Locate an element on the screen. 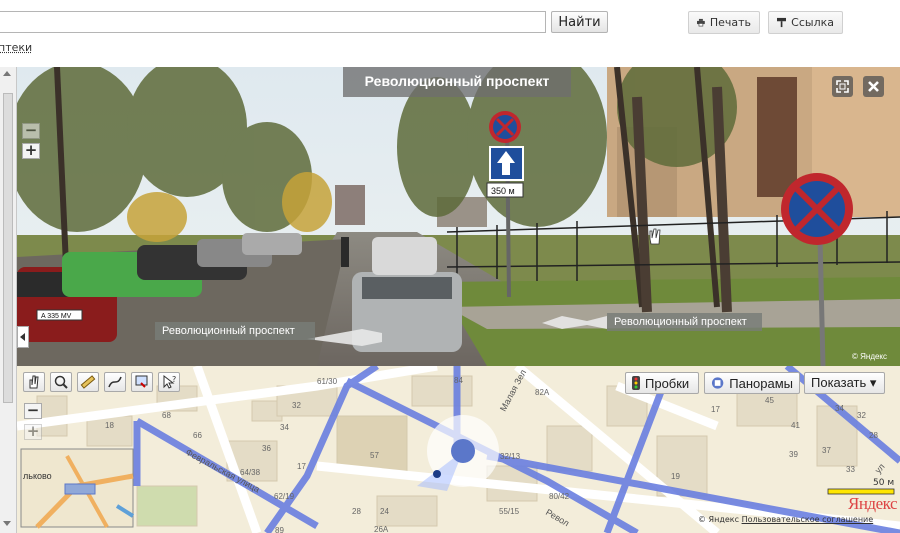 The width and height of the screenshot is (900, 533). layers-icon is located at coordinates (141, 381).